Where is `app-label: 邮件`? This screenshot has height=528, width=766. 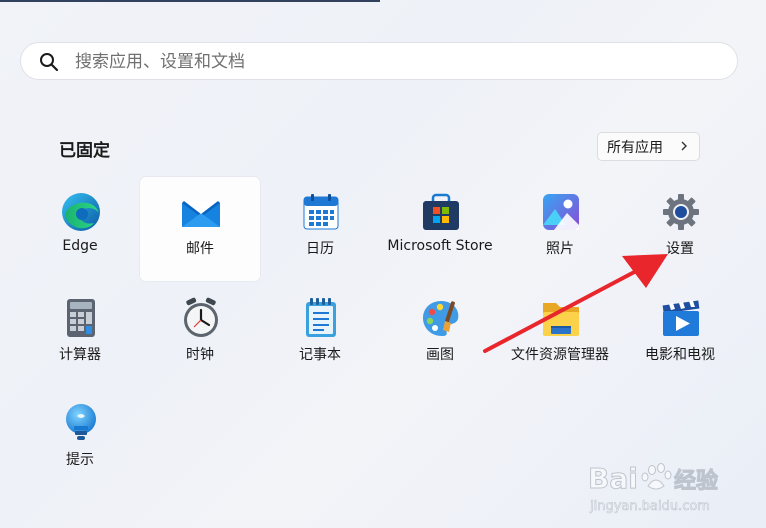
app-label: 邮件 is located at coordinates (200, 249).